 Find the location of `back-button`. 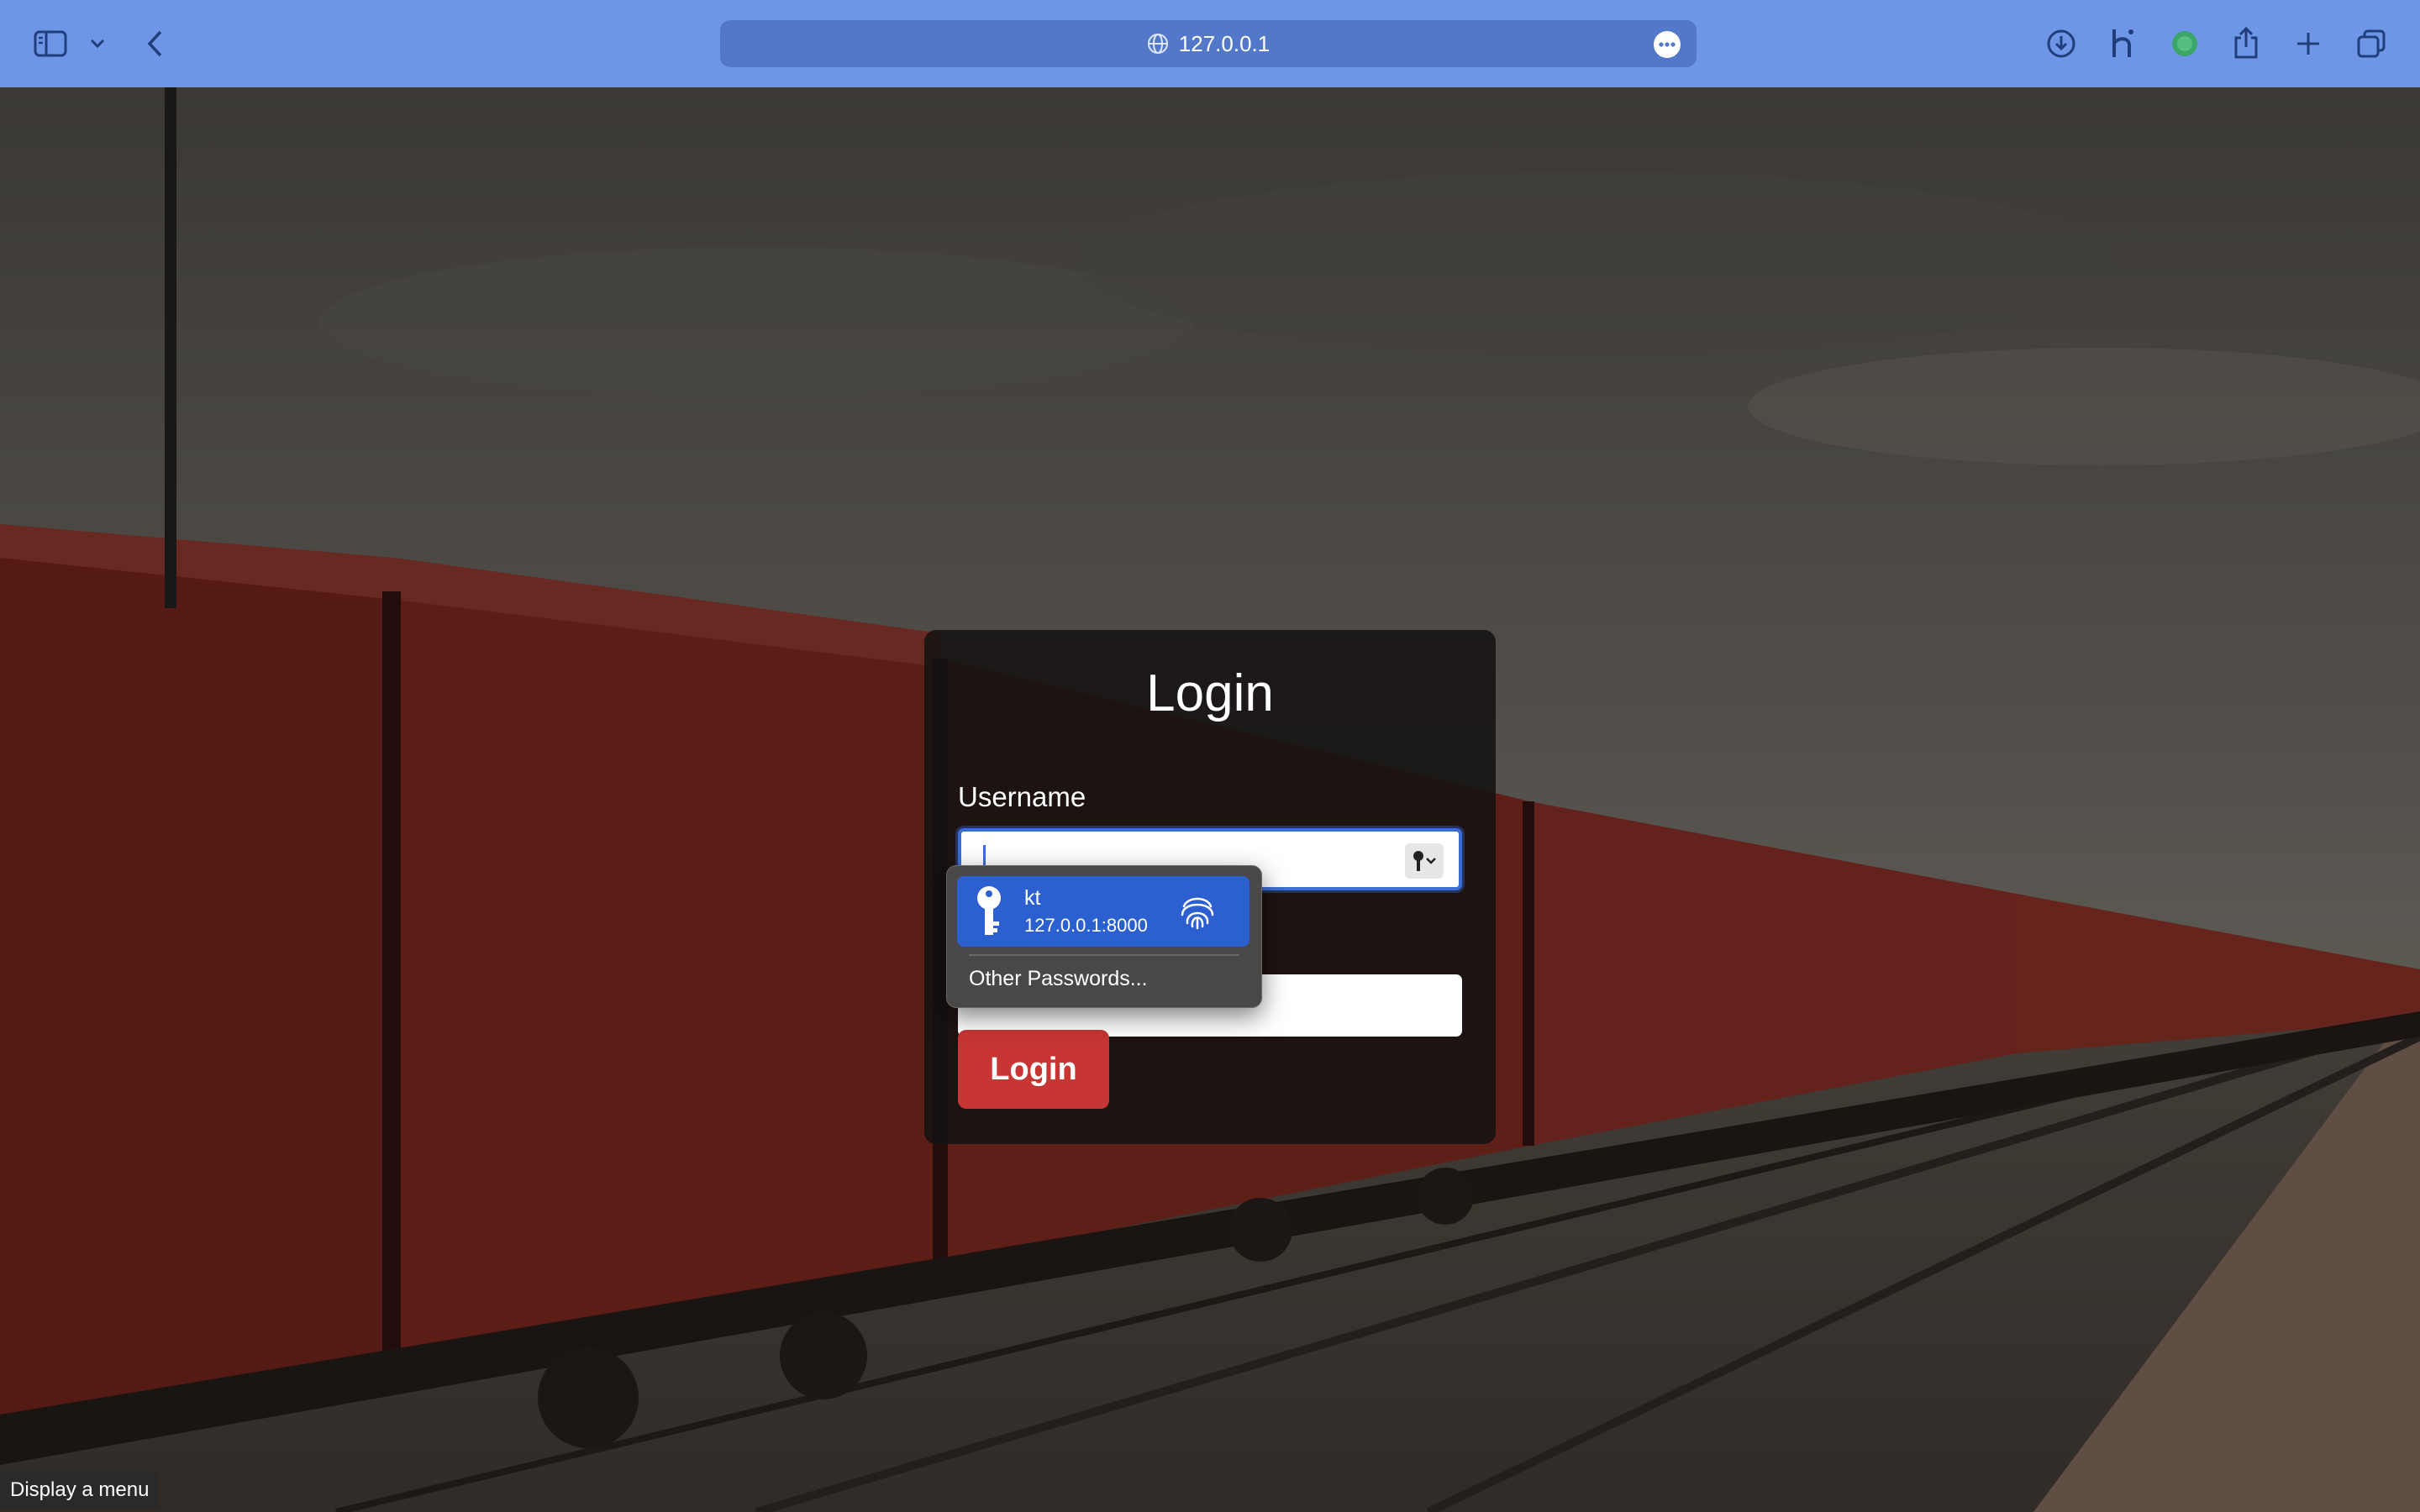

back-button is located at coordinates (154, 43).